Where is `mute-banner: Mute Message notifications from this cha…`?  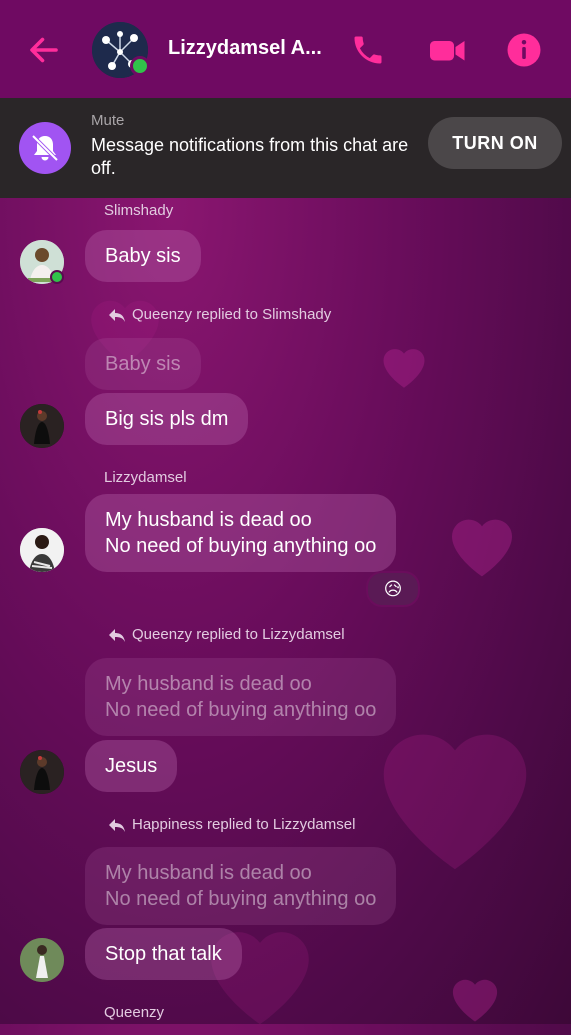
mute-banner: Mute Message notifications from this cha… is located at coordinates (285, 148).